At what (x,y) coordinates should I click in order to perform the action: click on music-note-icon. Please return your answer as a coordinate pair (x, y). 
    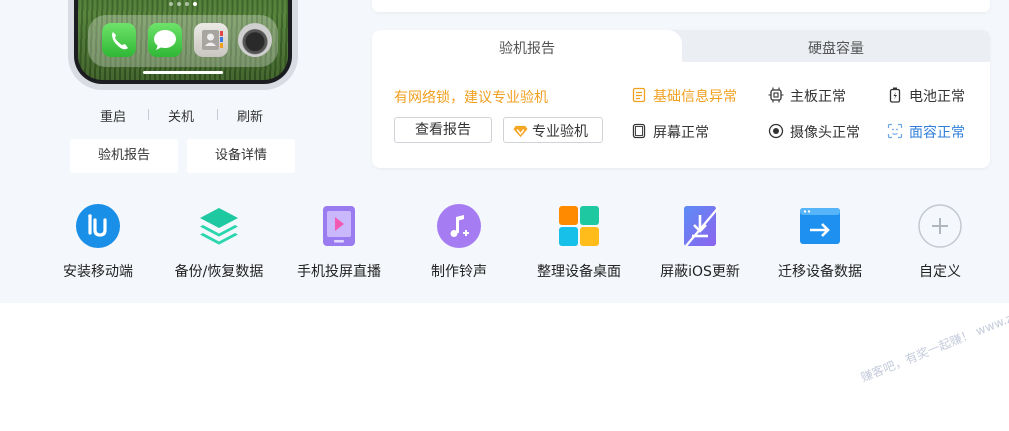
    Looking at the image, I should click on (459, 226).